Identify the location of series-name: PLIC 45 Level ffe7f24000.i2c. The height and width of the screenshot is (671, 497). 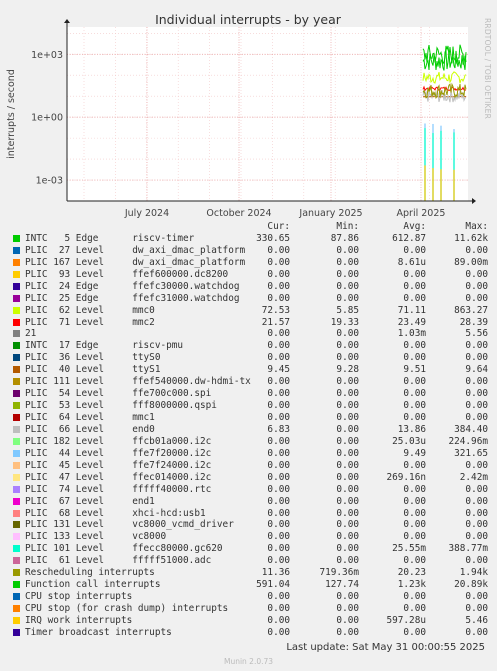
(118, 465).